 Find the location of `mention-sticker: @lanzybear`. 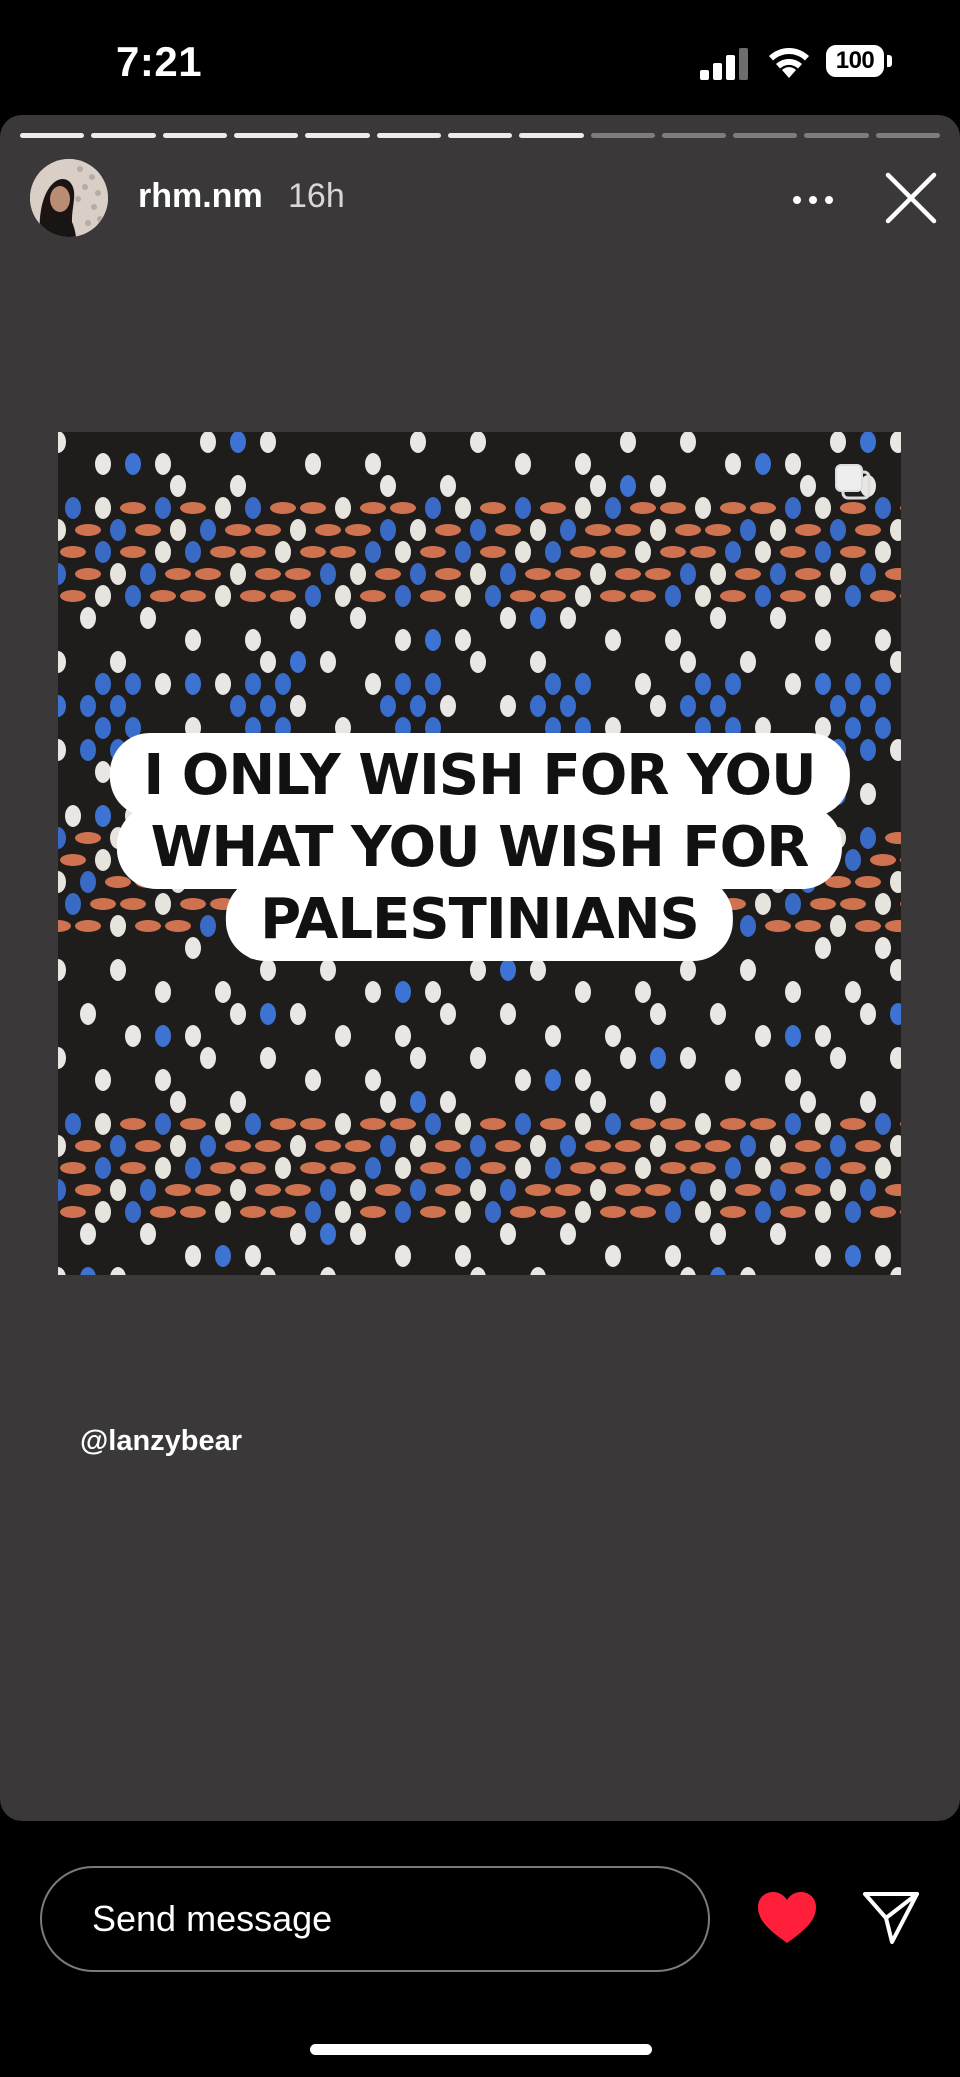

mention-sticker: @lanzybear is located at coordinates (161, 1441).